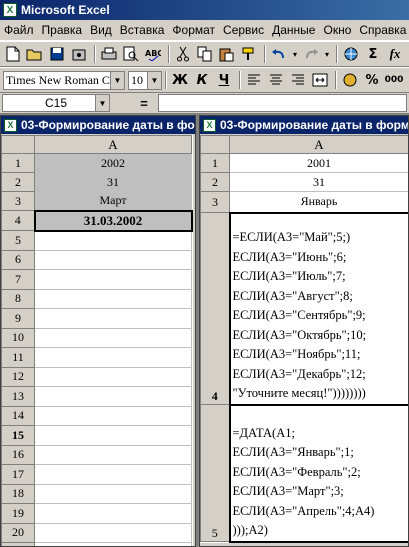 Image resolution: width=409 pixels, height=547 pixels. What do you see at coordinates (298, 80) in the screenshot?
I see `align-right-icon` at bounding box center [298, 80].